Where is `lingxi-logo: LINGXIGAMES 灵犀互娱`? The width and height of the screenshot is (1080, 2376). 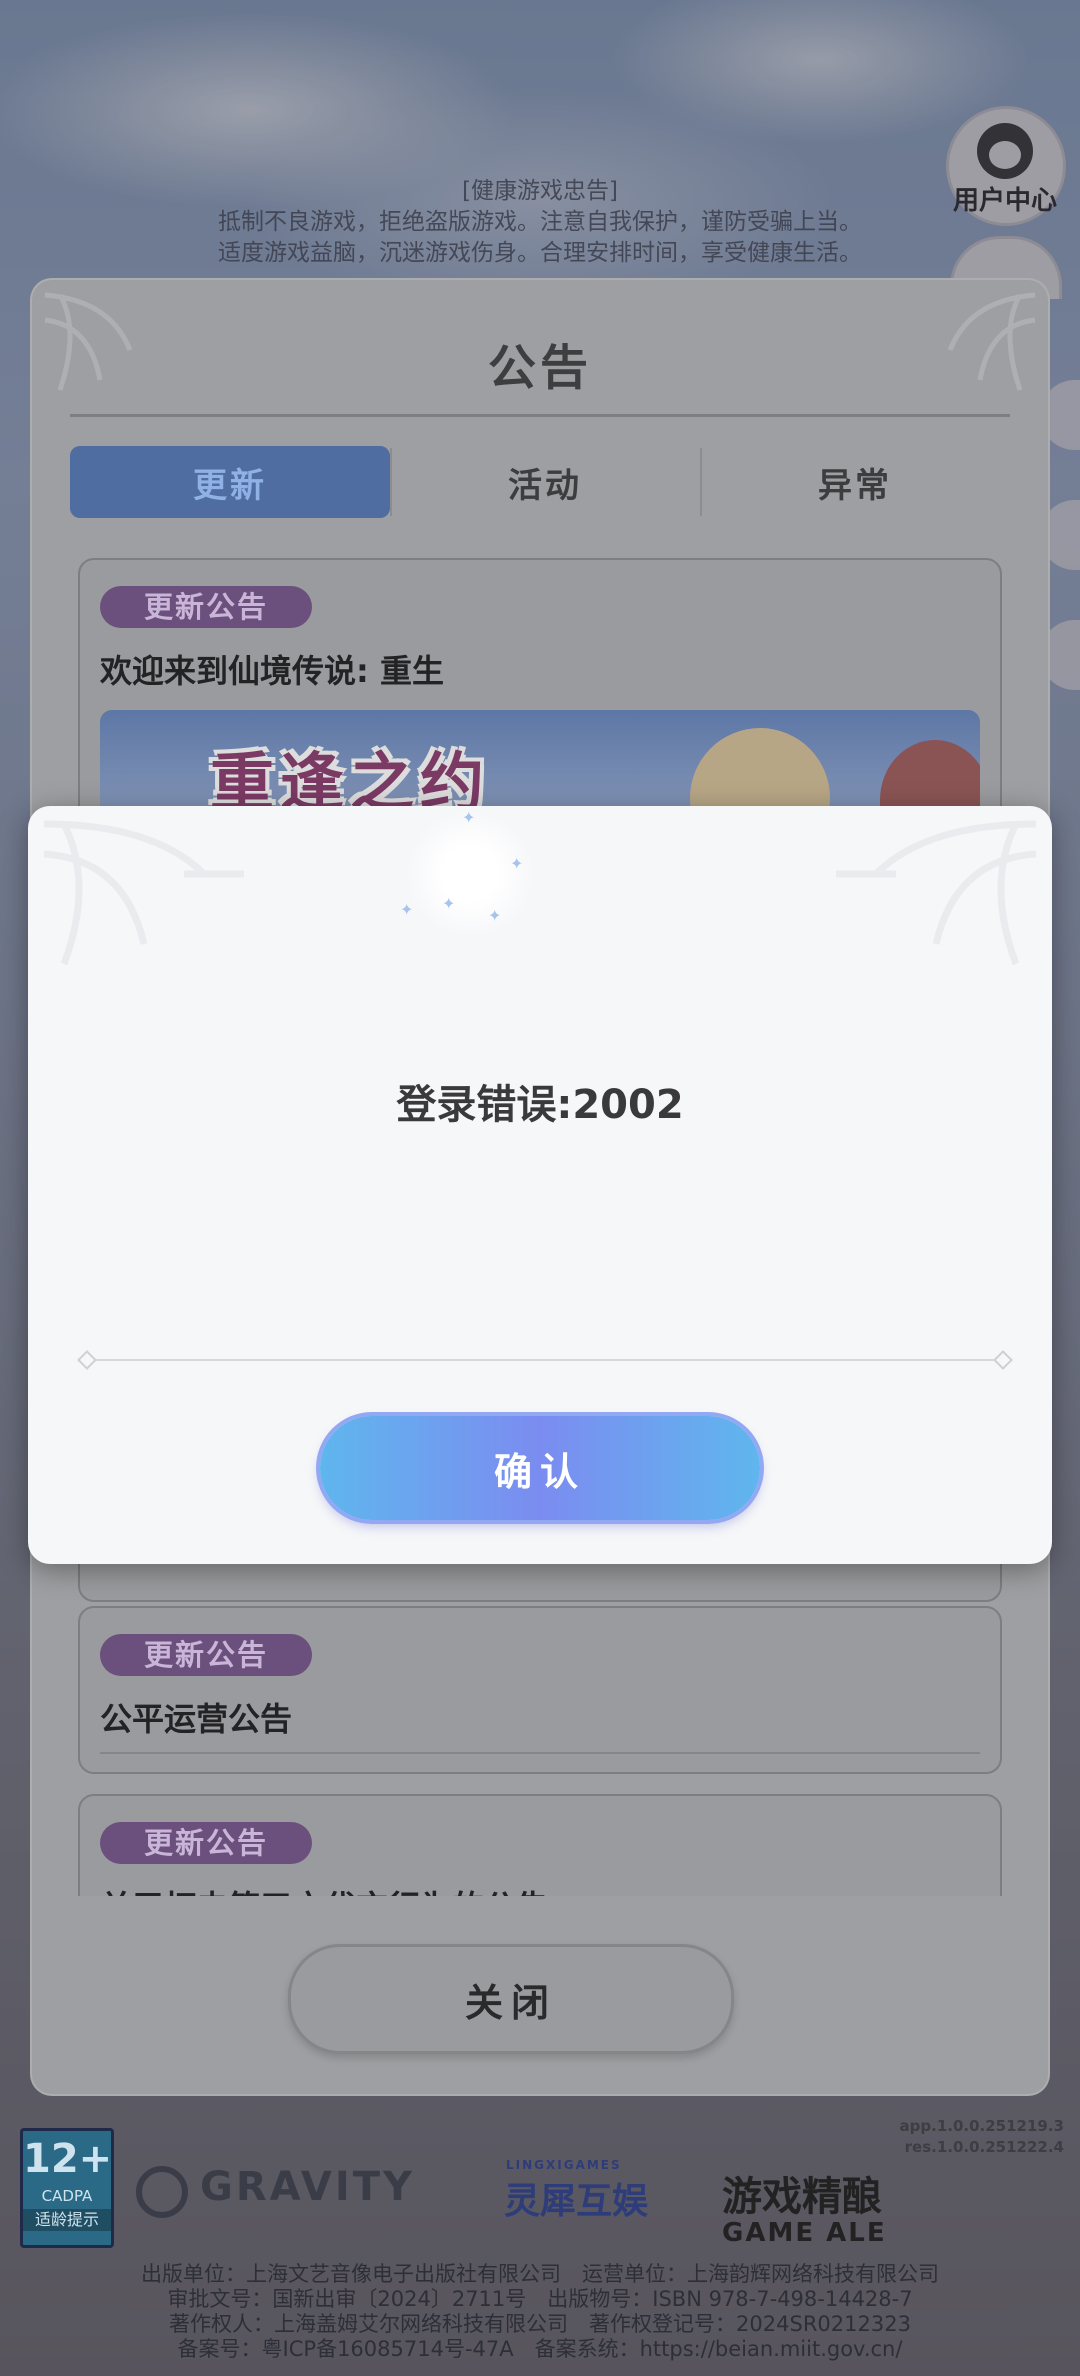
lingxi-logo: LINGXIGAMES 灵犀互娱 is located at coordinates (542, 2191).